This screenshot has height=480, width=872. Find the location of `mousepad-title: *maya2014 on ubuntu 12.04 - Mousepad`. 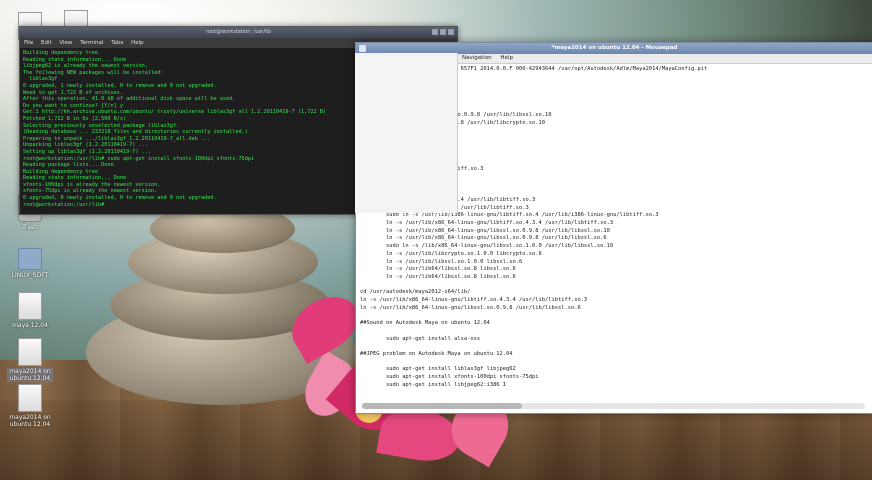

mousepad-title: *maya2014 on ubuntu 12.04 - Mousepad is located at coordinates (614, 48).